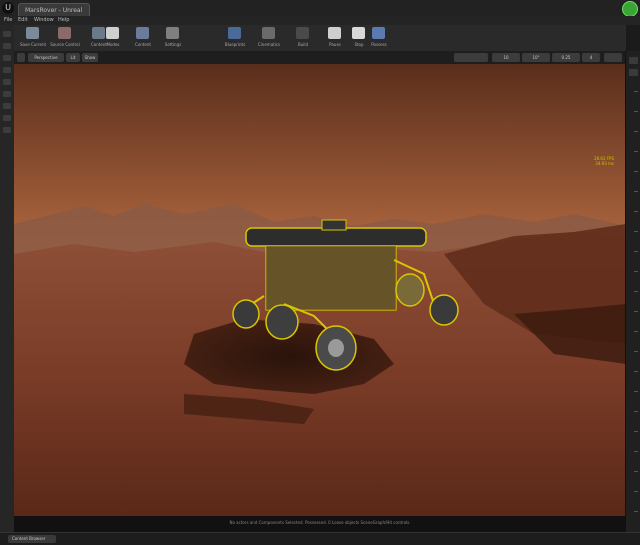  I want to click on perspective-button: Perspective, so click(46, 57).